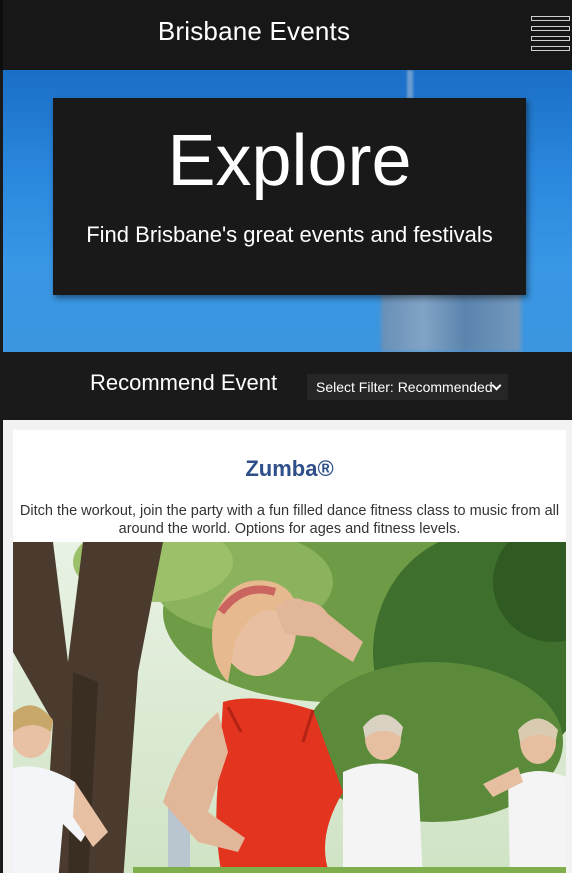  Describe the element at coordinates (410, 85) in the screenshot. I see `background-mast` at that location.